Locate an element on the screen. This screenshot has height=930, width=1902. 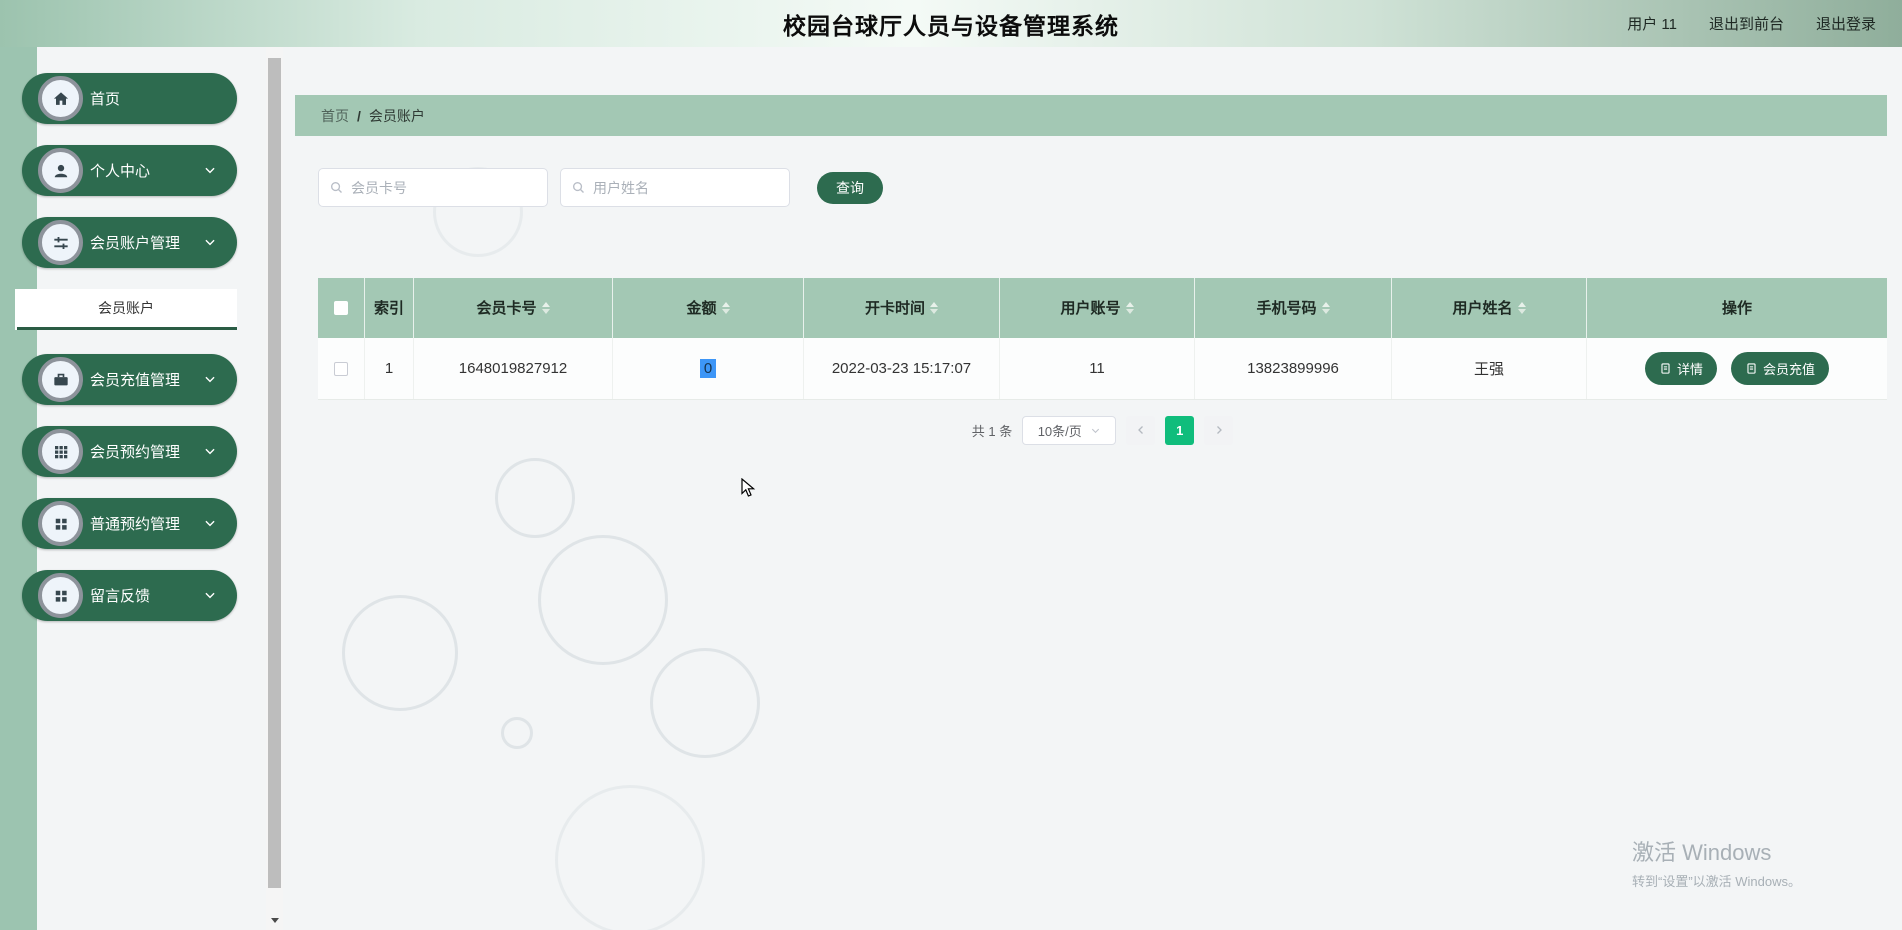
sliders-icon is located at coordinates (60, 242).